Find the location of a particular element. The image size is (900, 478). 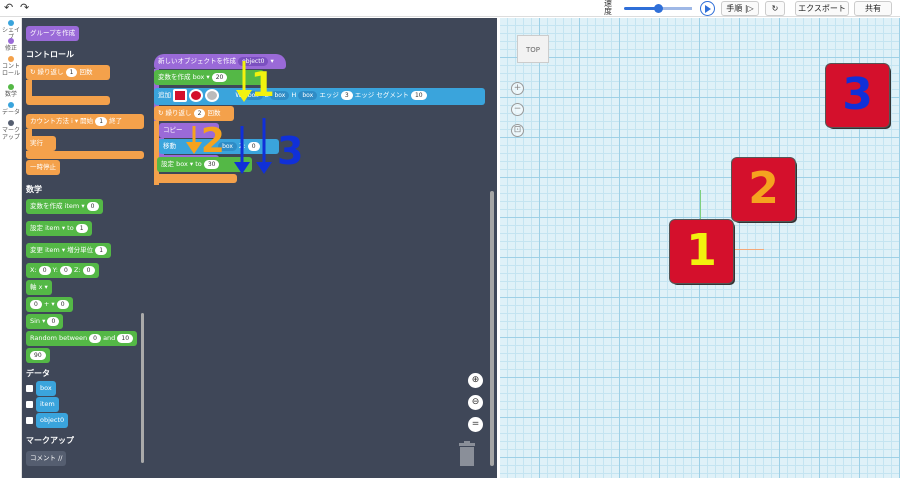

back-icon: ↶ is located at coordinates (8, 7).